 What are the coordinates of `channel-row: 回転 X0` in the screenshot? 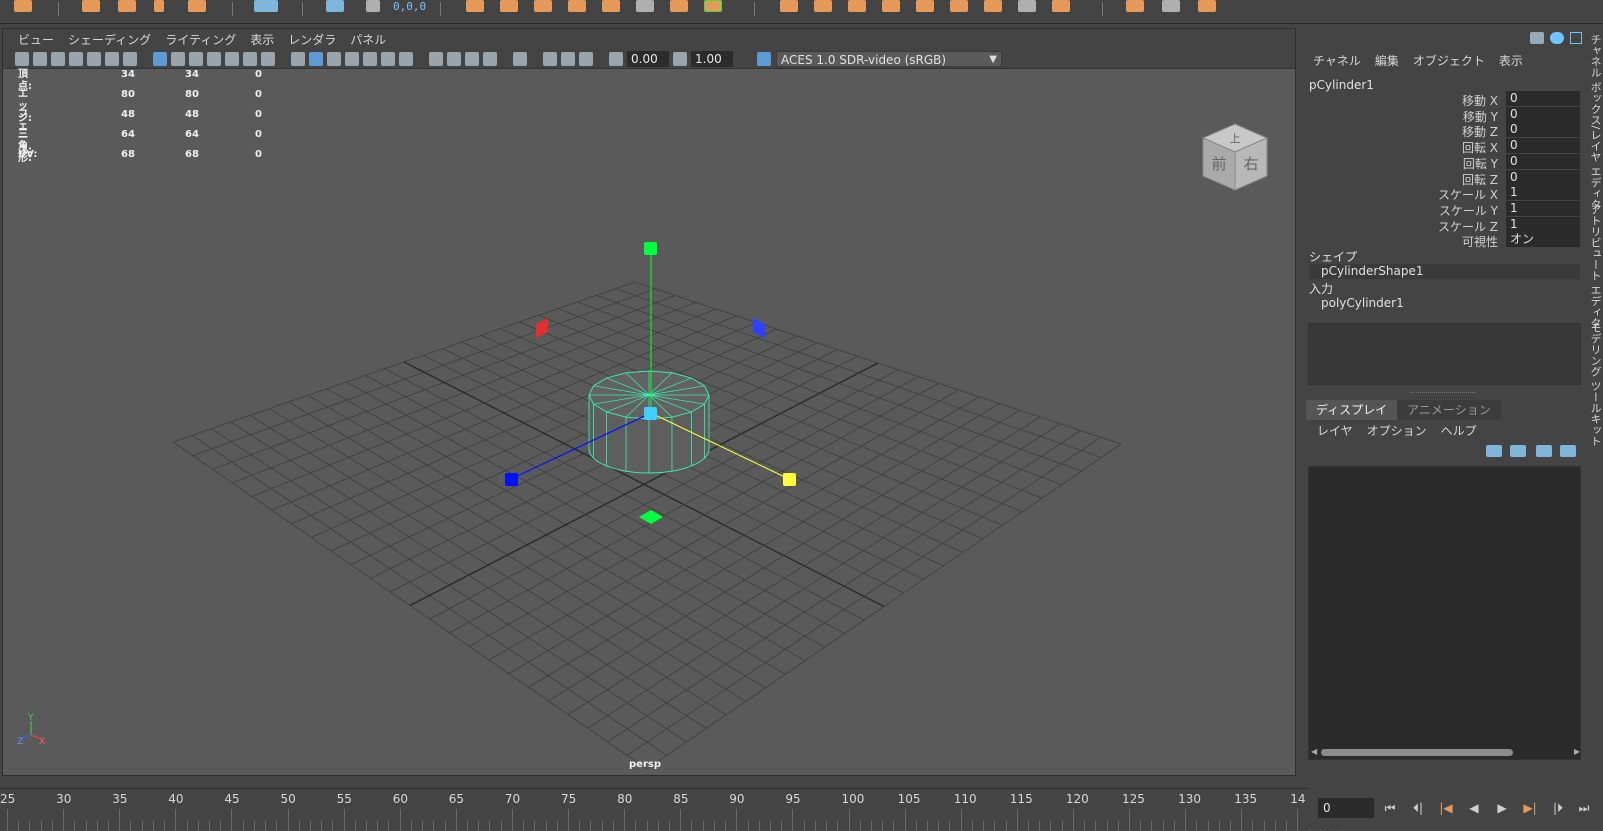 It's located at (1442, 146).